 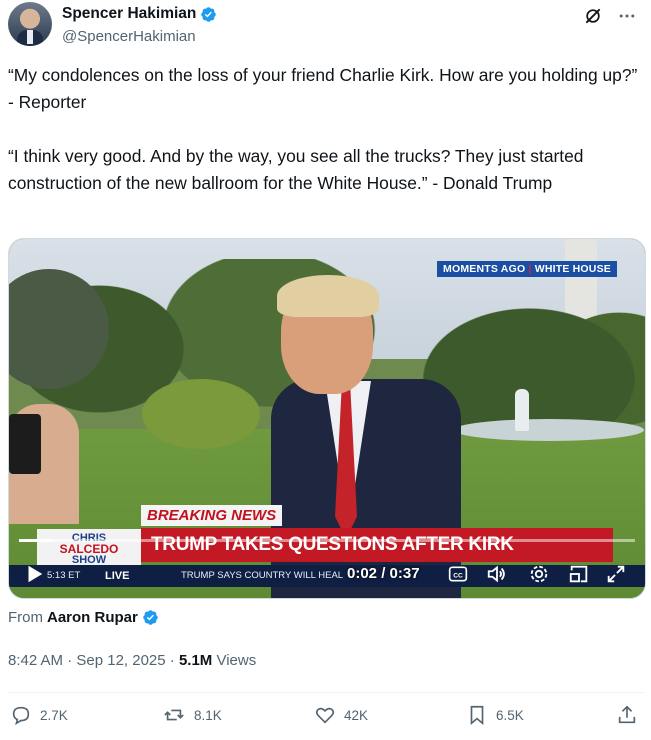 What do you see at coordinates (579, 574) in the screenshot?
I see `picture-in-picture-icon` at bounding box center [579, 574].